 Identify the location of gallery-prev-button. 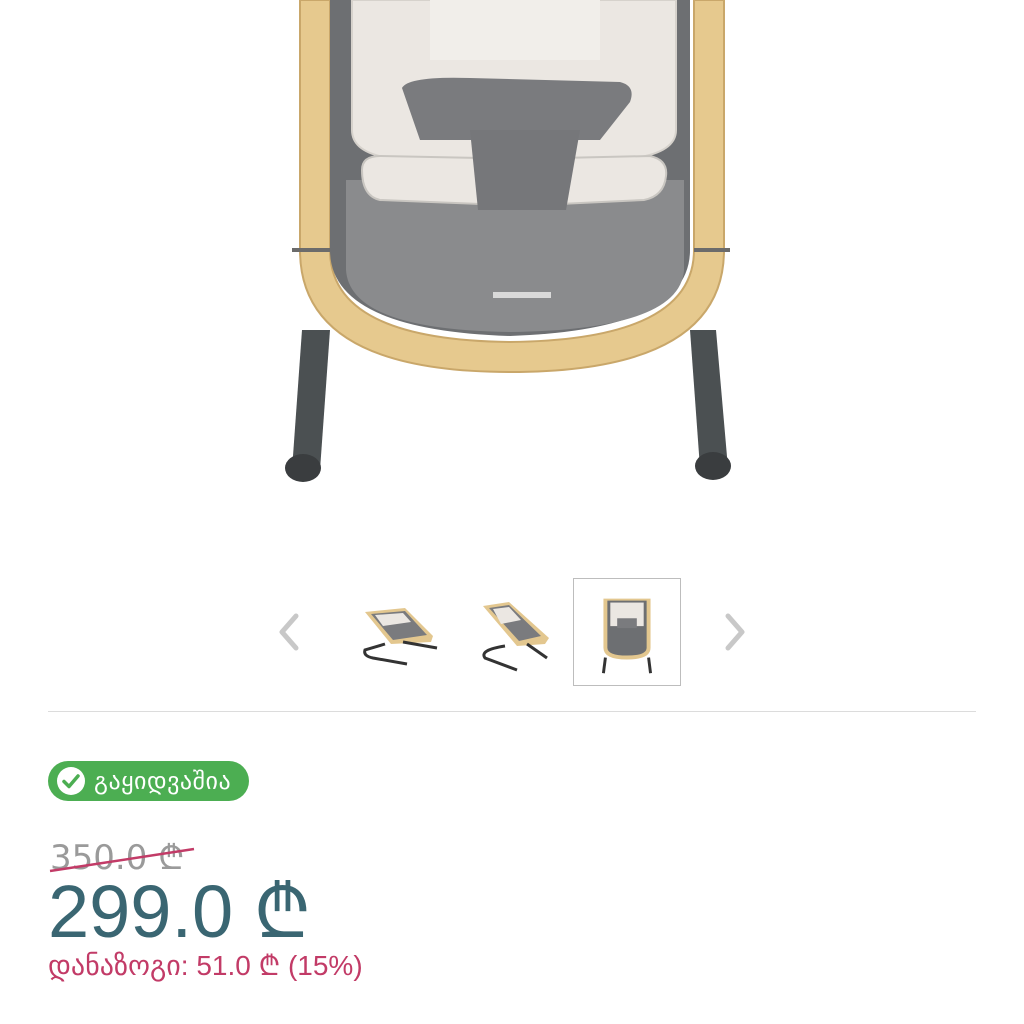
(289, 632).